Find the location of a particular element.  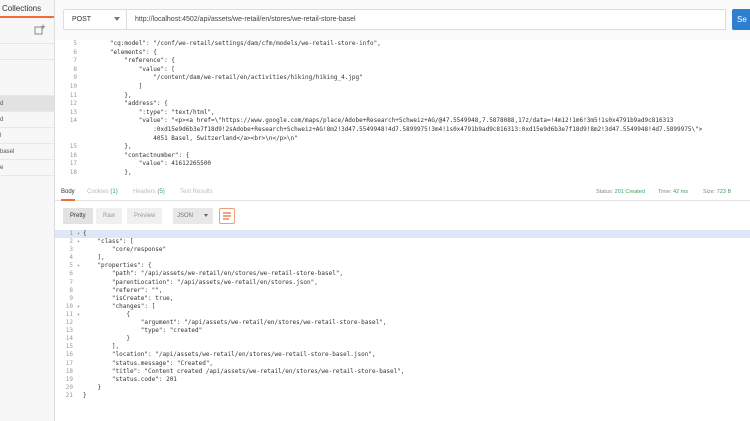

line-number: 6 is located at coordinates (71, 274).